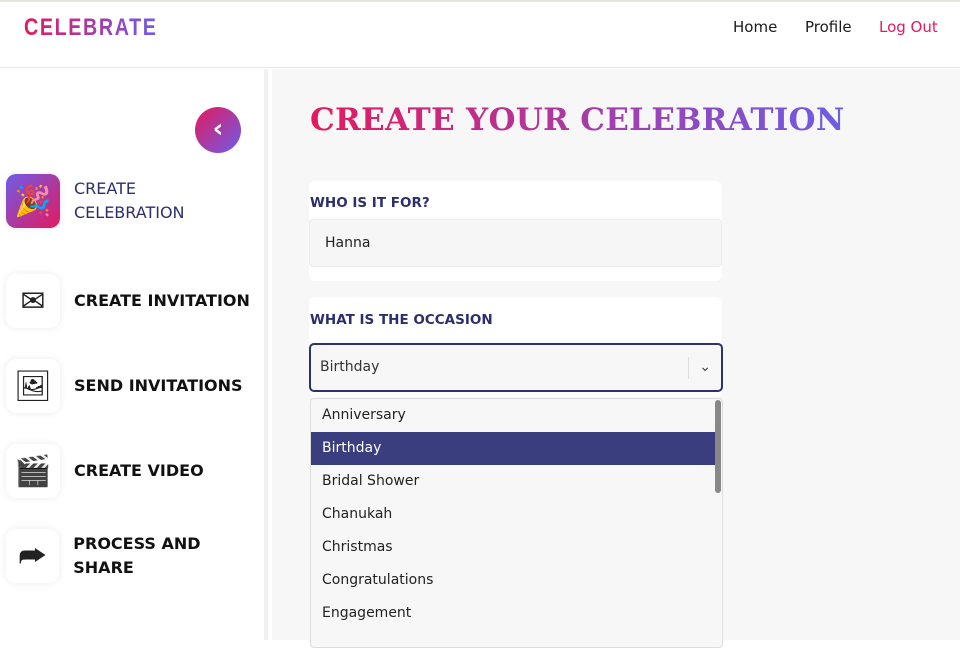 This screenshot has height=648, width=960. What do you see at coordinates (688, 368) in the screenshot?
I see `select-divider` at bounding box center [688, 368].